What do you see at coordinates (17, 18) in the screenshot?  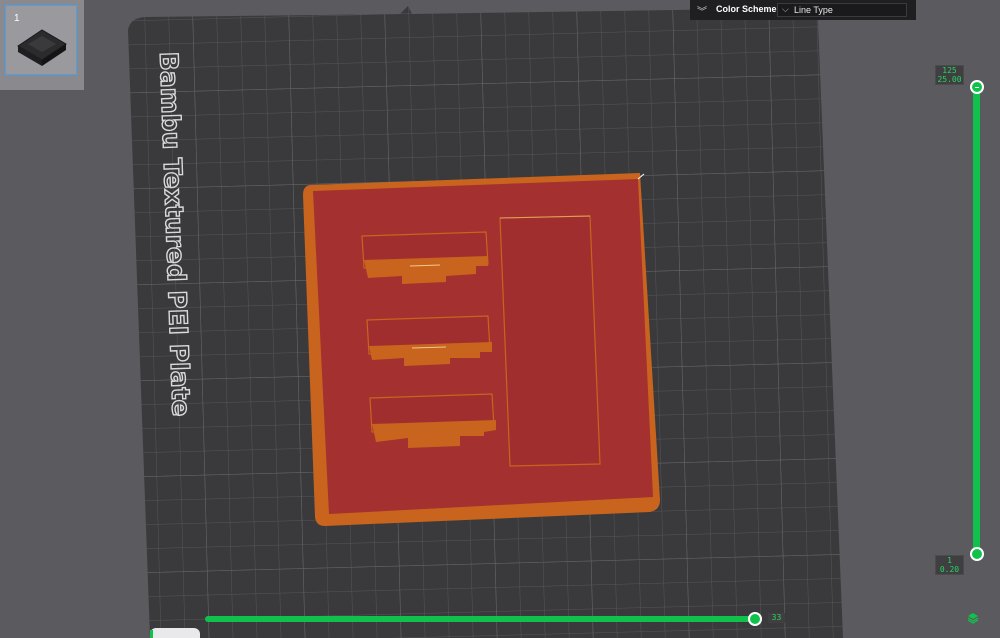 I see `plate-index: 1` at bounding box center [17, 18].